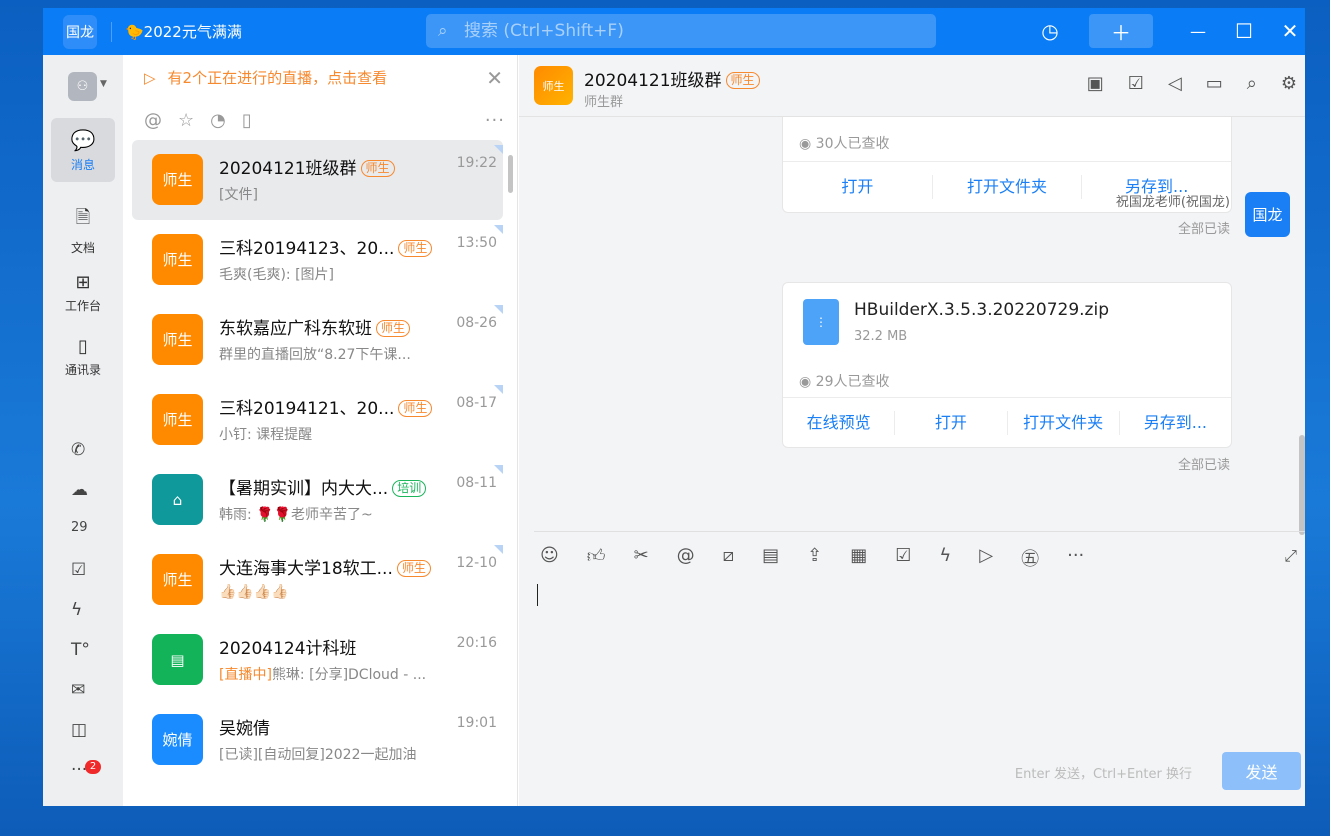 This screenshot has height=836, width=1330. What do you see at coordinates (80, 32) in the screenshot?
I see `user-avatar: 国龙` at bounding box center [80, 32].